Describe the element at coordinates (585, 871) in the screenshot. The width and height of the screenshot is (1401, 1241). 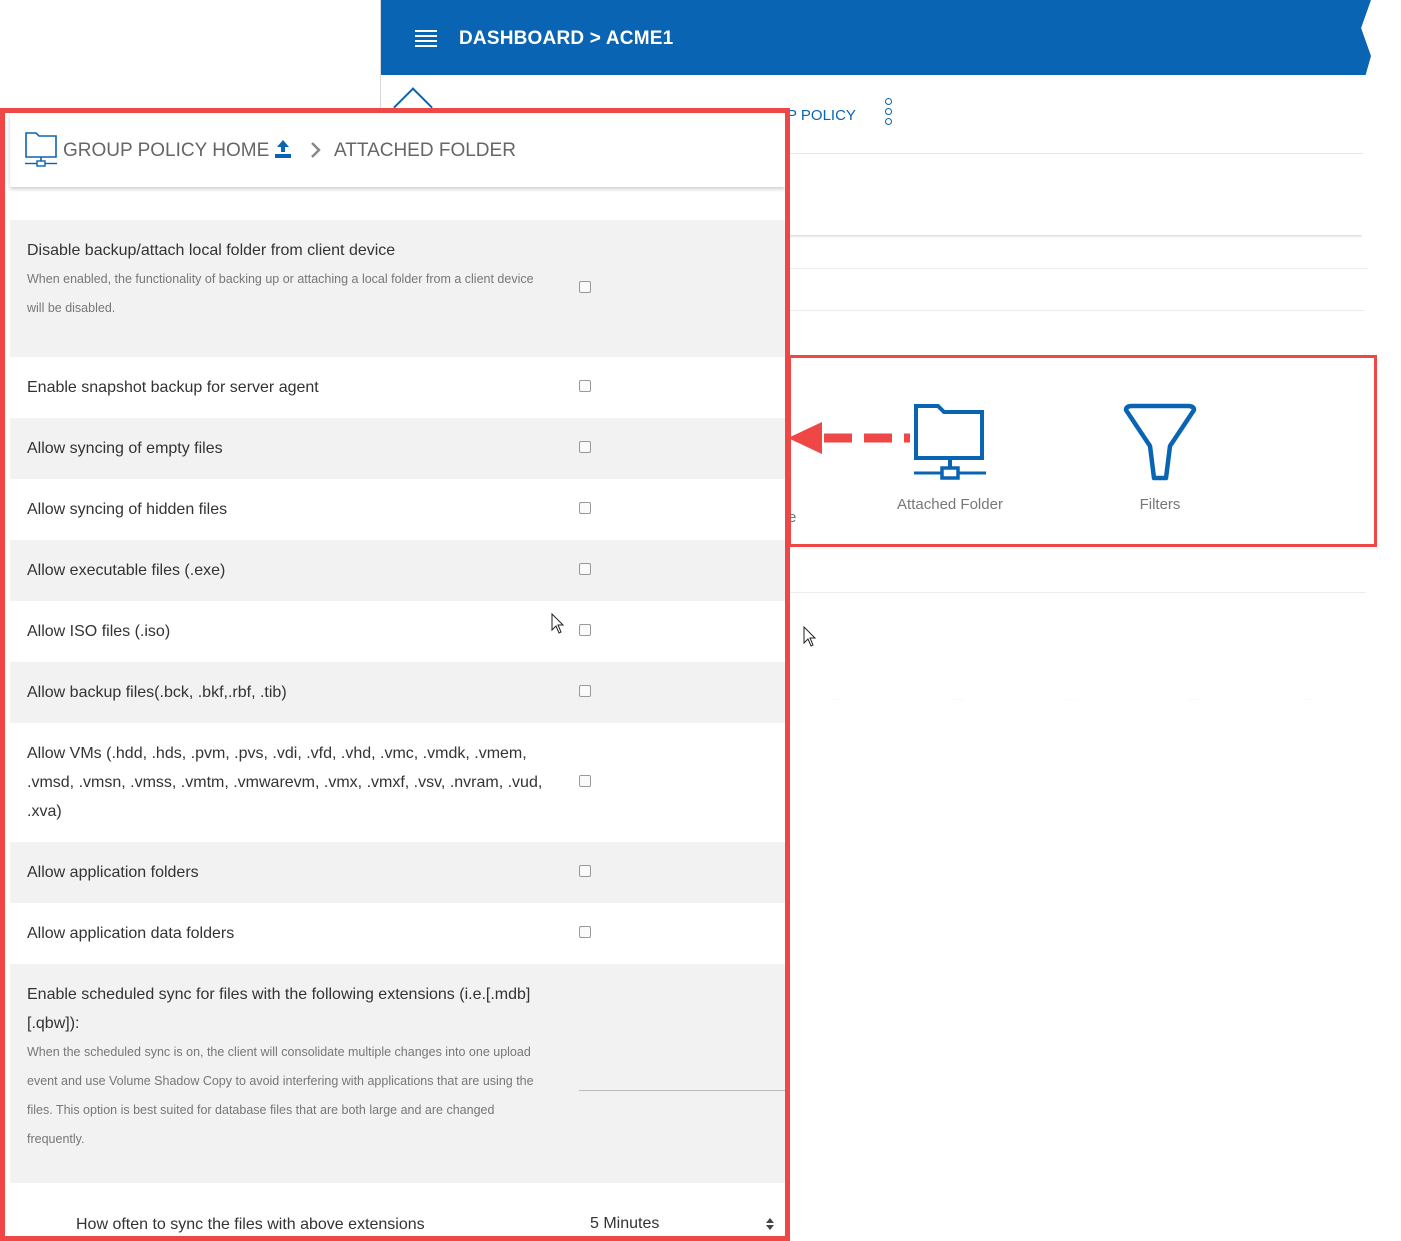
I see `app-folders-checkbox` at that location.